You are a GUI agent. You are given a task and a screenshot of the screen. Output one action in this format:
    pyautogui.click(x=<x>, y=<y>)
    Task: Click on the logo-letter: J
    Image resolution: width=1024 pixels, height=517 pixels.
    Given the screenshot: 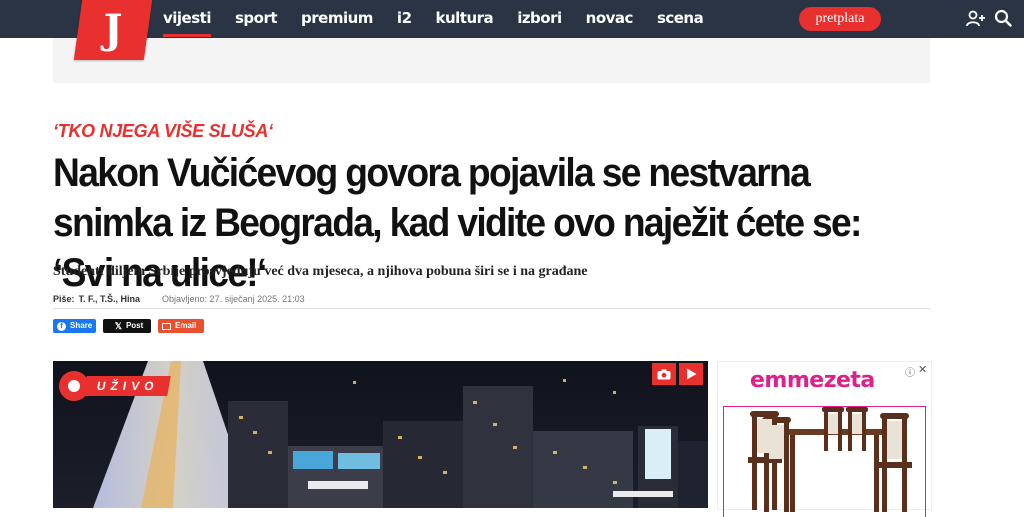 What is the action you would take?
    pyautogui.click(x=113, y=29)
    